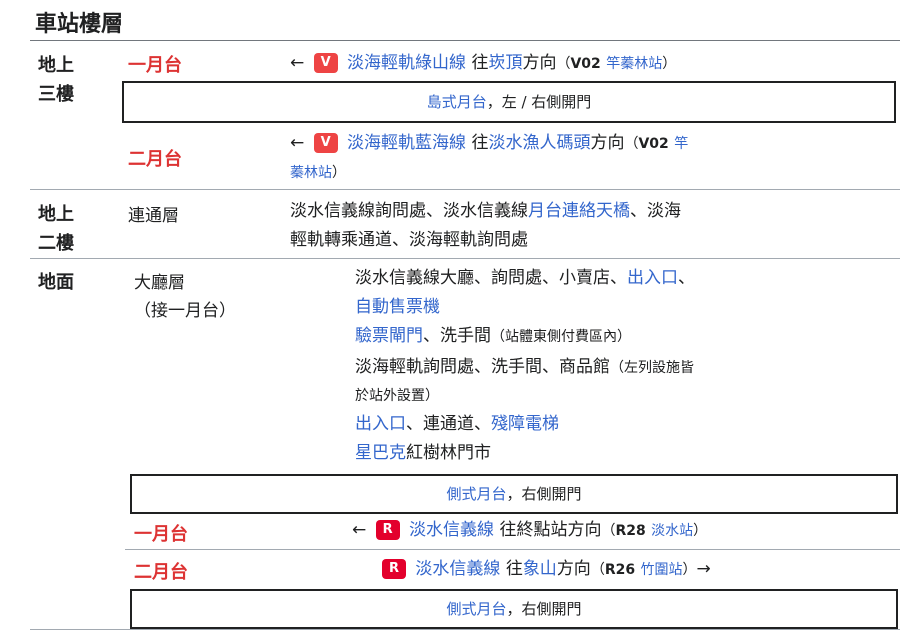 This screenshot has width=917, height=631. I want to click on dest-link-kanding: 崁頂, so click(505, 63).